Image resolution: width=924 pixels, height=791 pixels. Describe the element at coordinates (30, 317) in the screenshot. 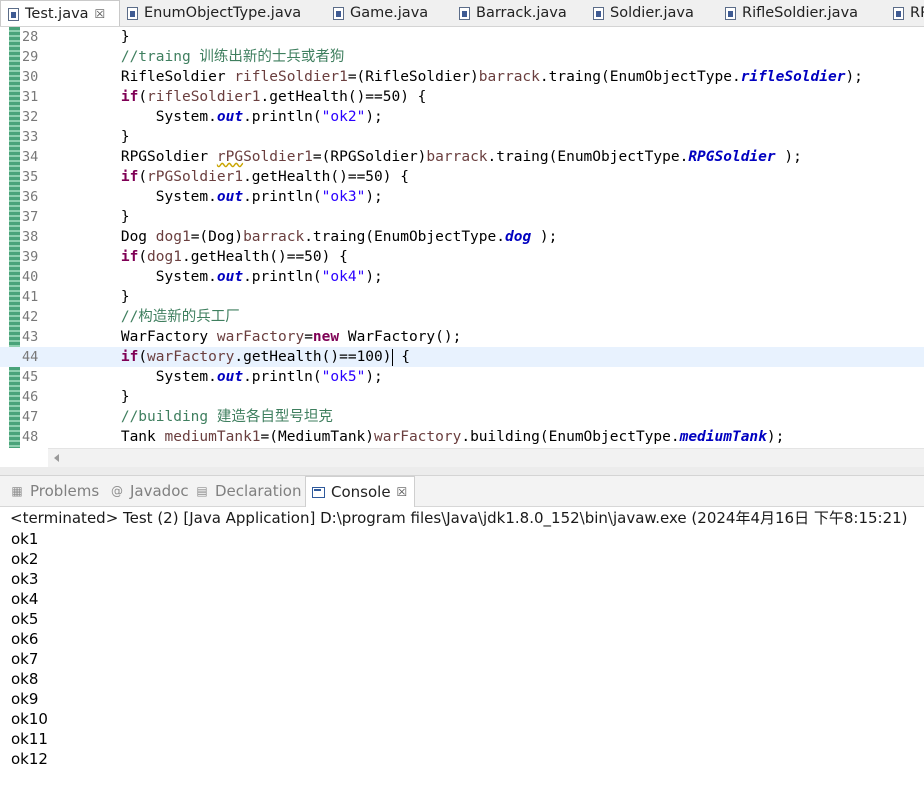

I see `line-number: 42` at that location.